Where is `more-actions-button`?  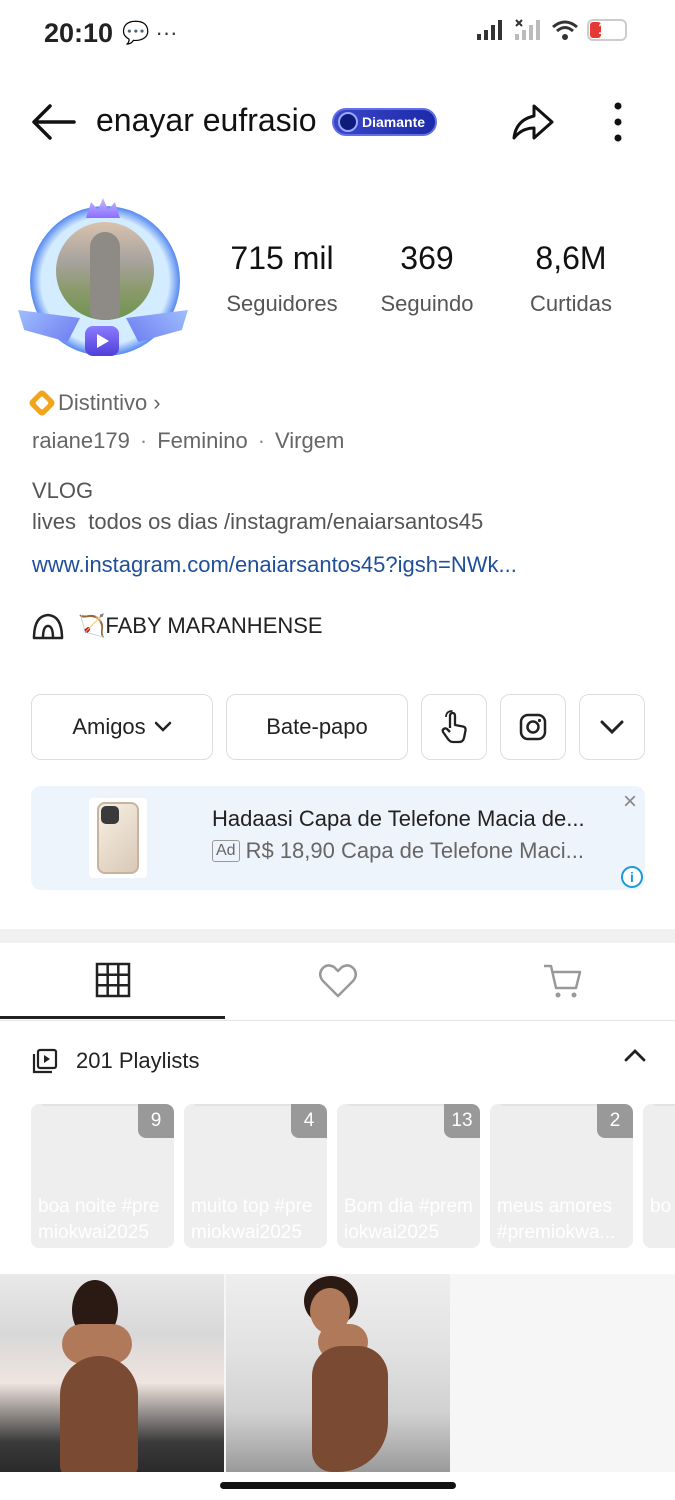 more-actions-button is located at coordinates (612, 727).